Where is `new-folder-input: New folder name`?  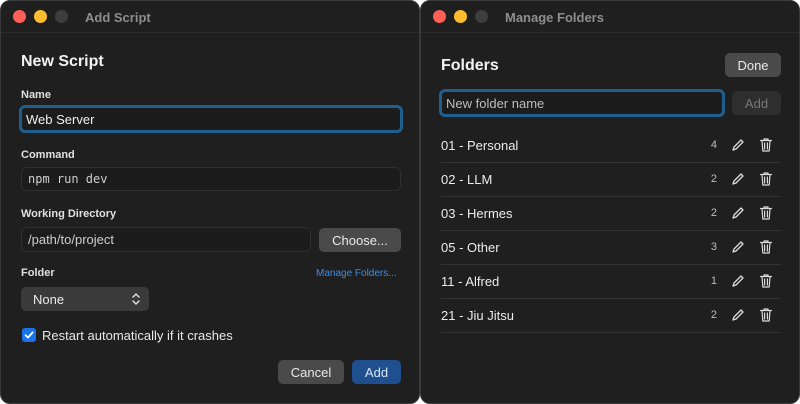 new-folder-input: New folder name is located at coordinates (582, 103).